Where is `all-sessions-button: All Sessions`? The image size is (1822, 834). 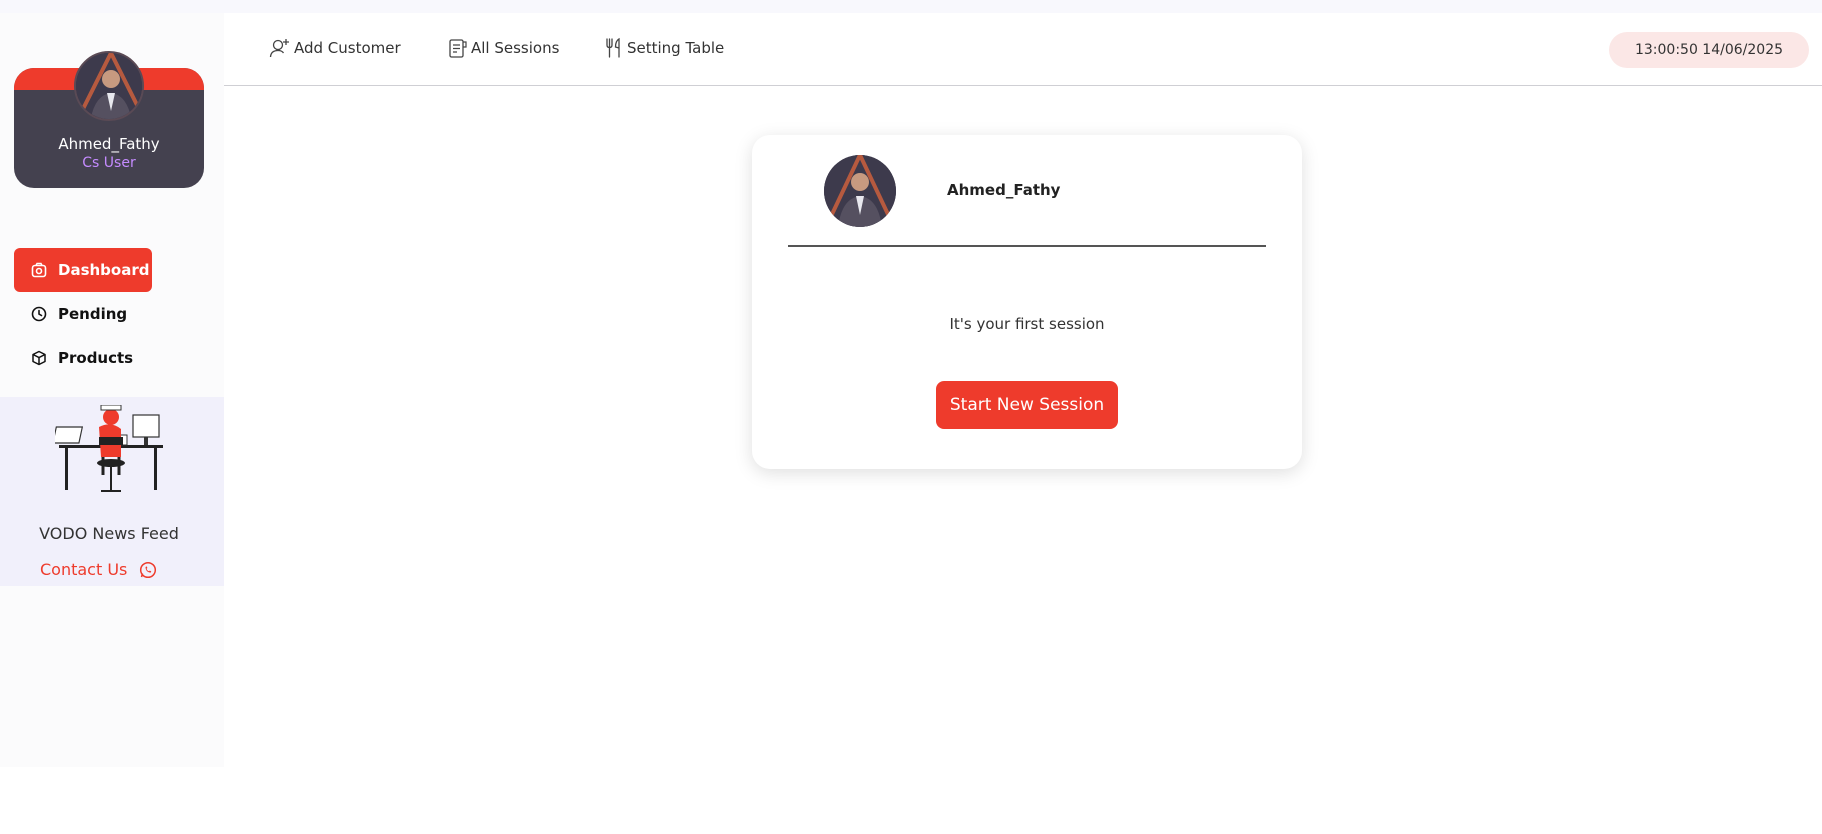
all-sessions-button: All Sessions is located at coordinates (503, 48).